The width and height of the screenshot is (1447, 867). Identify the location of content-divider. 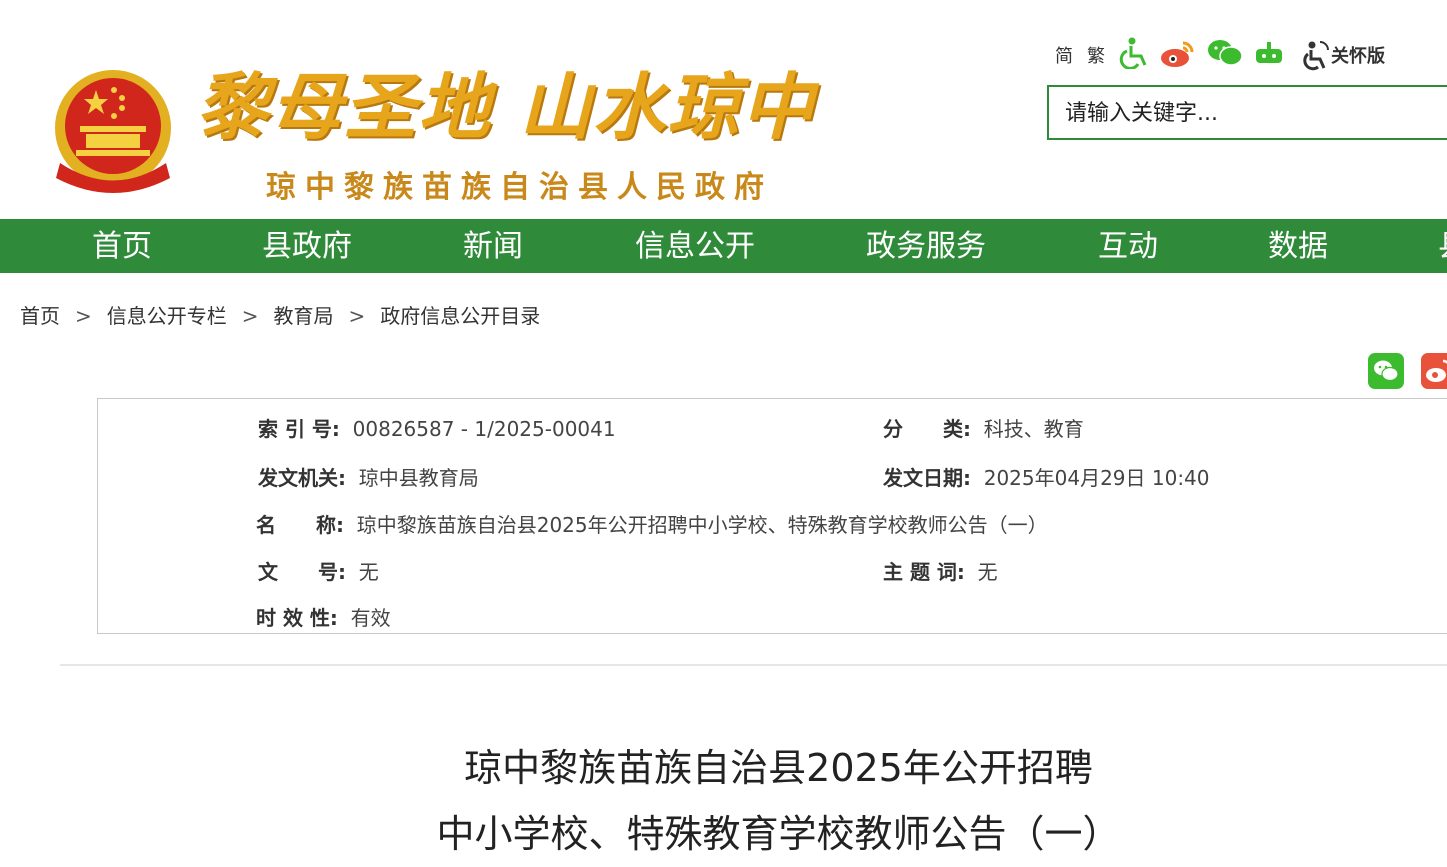
(753, 665).